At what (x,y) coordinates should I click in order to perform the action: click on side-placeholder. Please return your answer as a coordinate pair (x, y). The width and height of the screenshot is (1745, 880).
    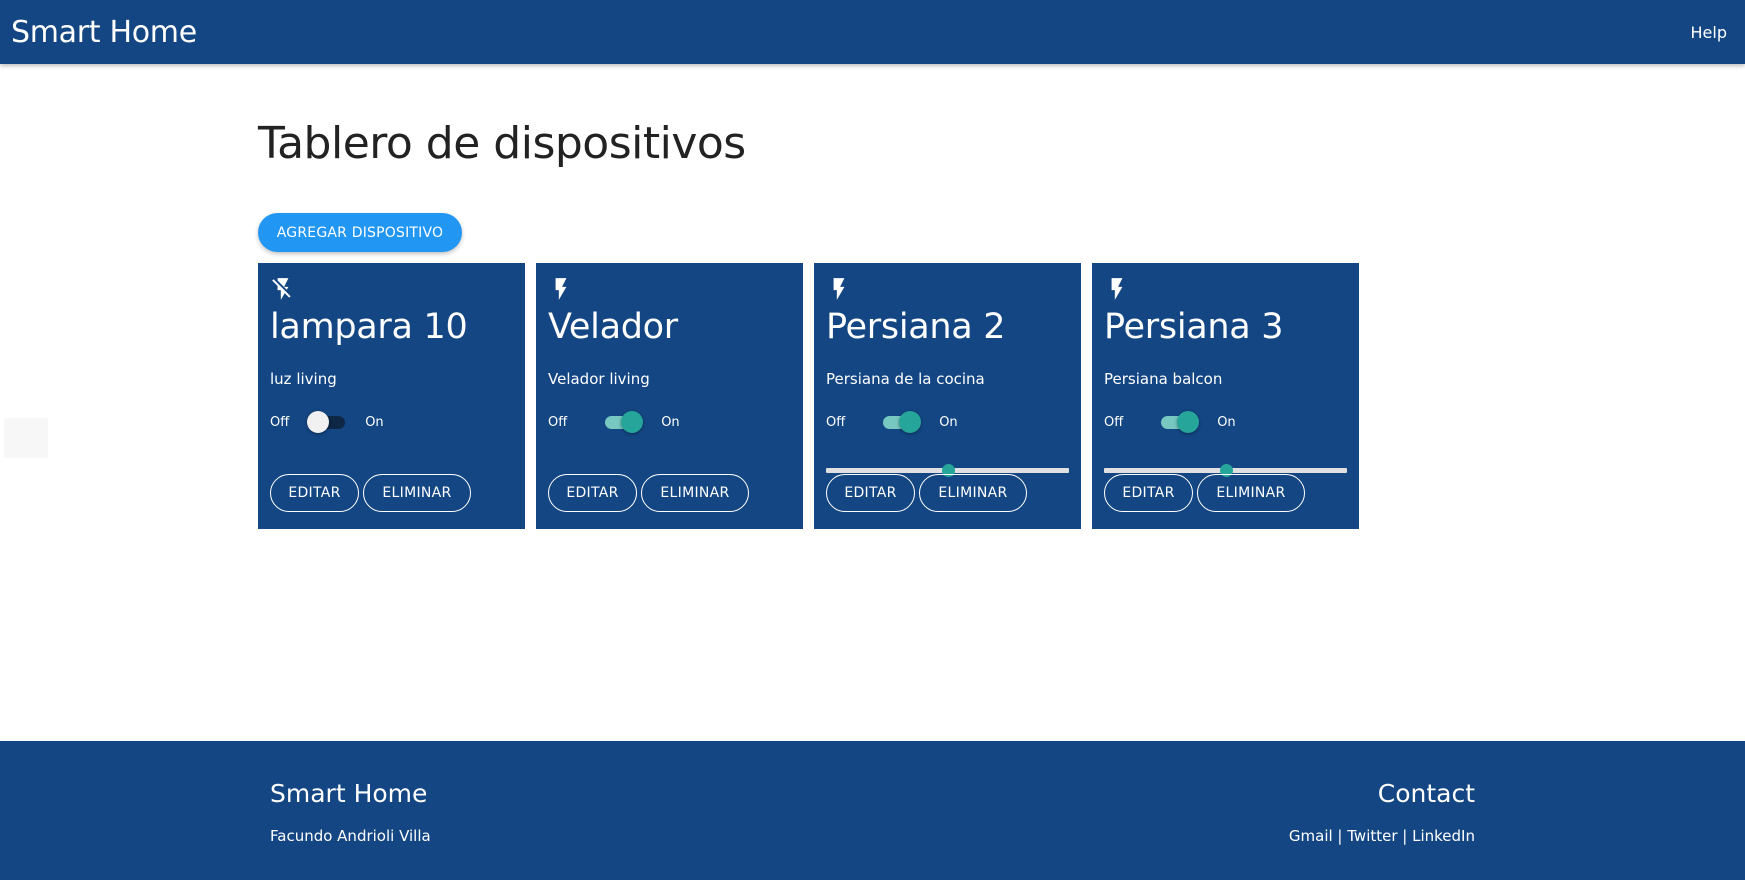
    Looking at the image, I should click on (26, 438).